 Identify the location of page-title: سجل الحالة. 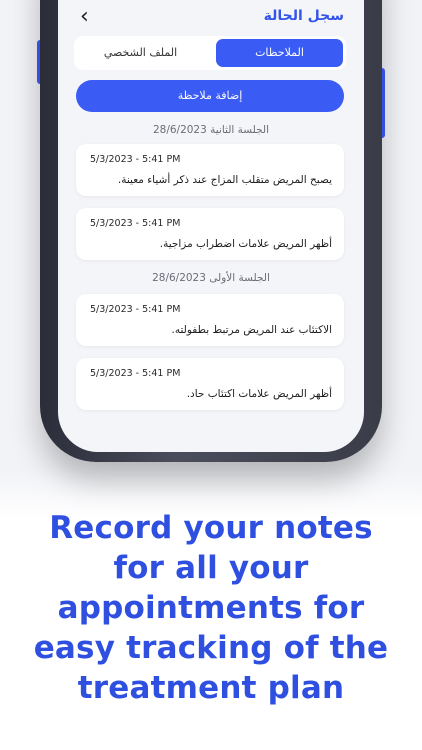
(303, 16).